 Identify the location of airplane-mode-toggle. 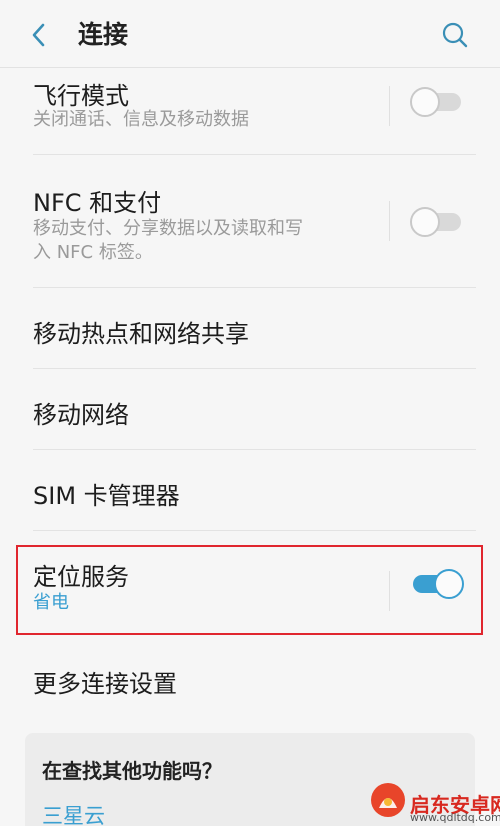
(437, 102).